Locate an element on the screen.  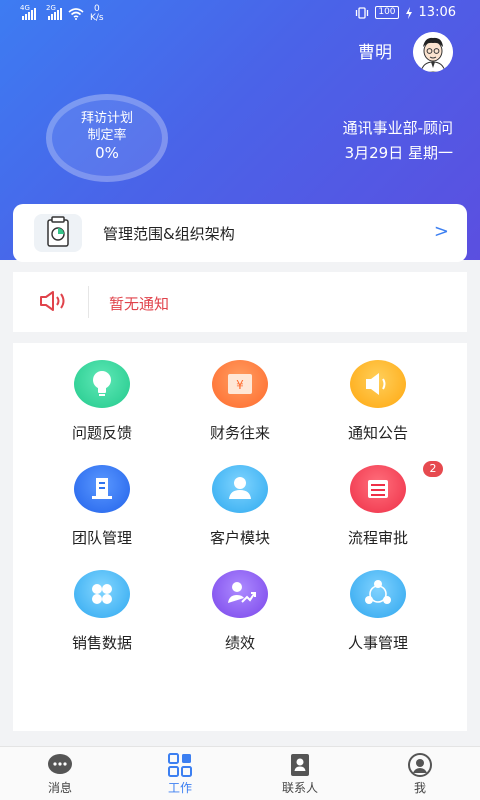
grid-label: 流程审批 is located at coordinates (377, 538).